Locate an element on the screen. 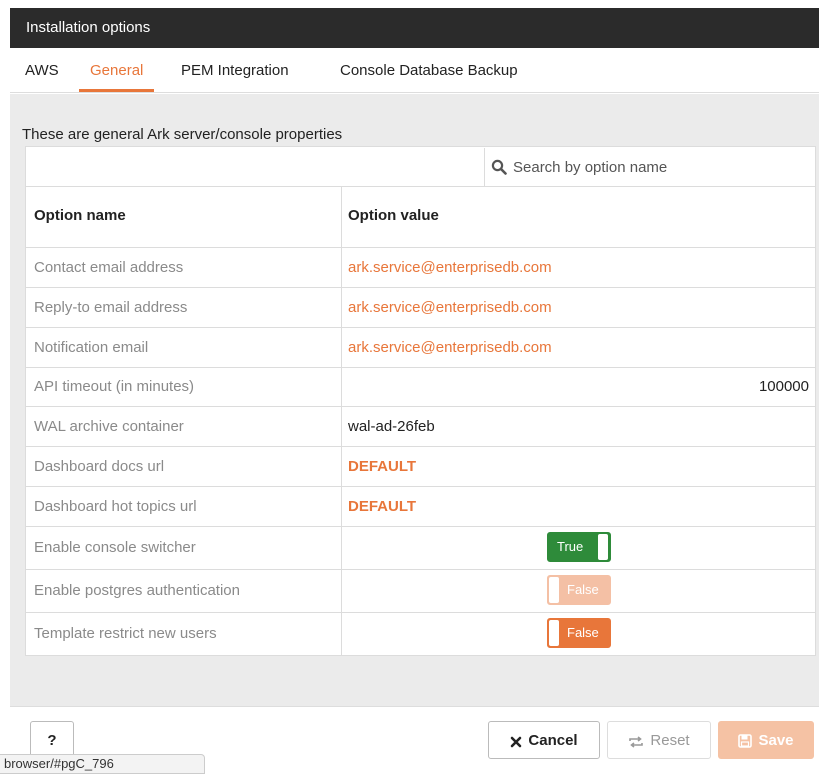  option-name-enable-postgres-auth: Enable postgres authentication is located at coordinates (137, 590).